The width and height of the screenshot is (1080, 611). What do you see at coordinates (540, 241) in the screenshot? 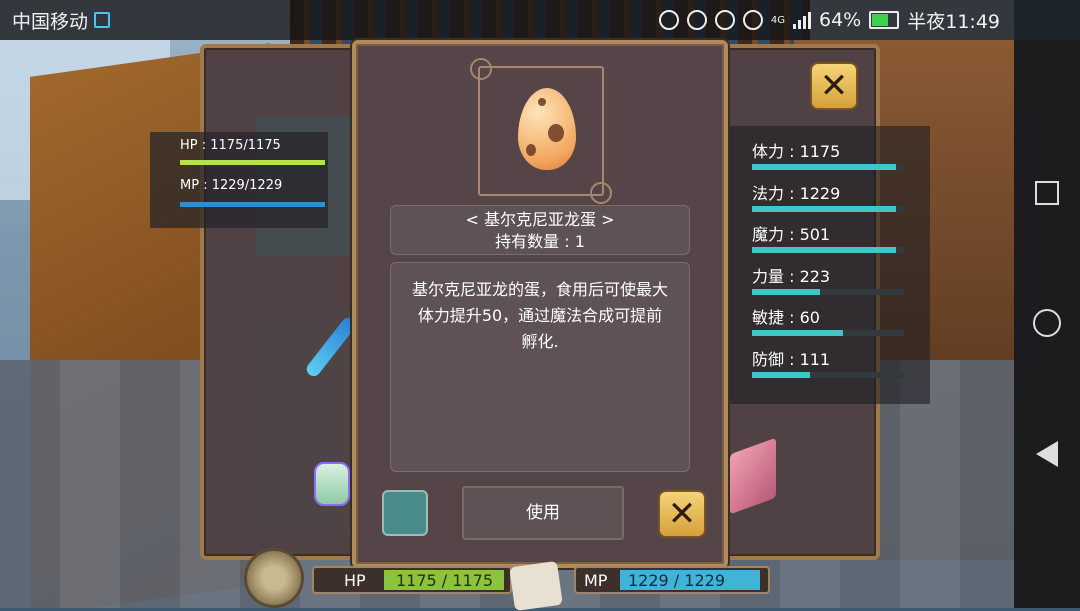
I see `item-quantity: 持有数量 : 1` at bounding box center [540, 241].